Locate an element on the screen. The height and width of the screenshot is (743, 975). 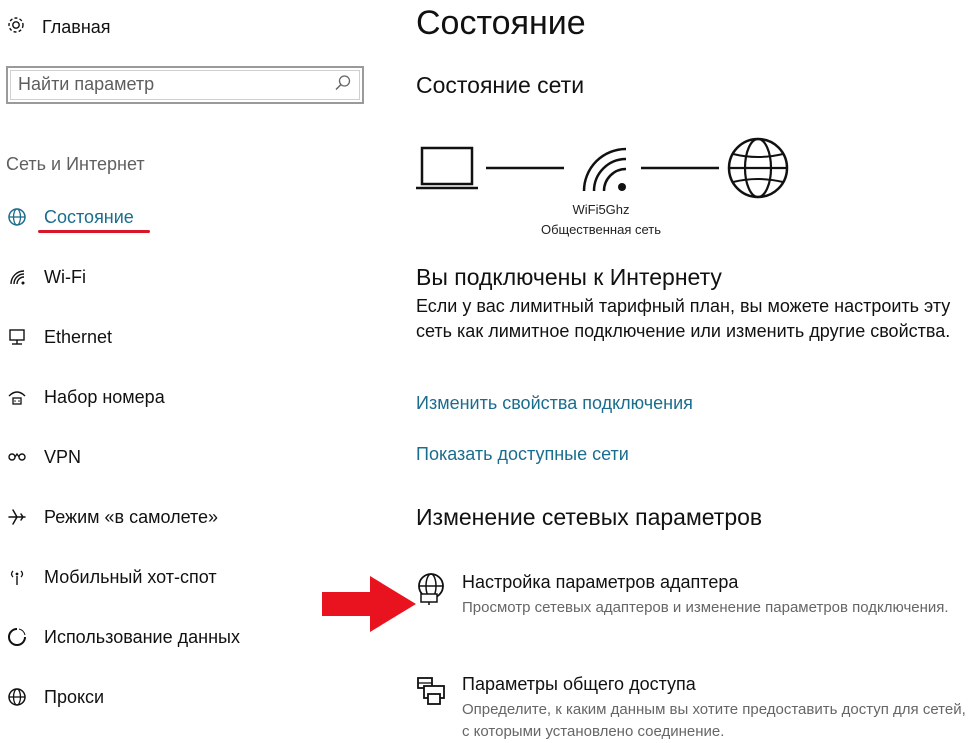
search-box is located at coordinates (185, 85).